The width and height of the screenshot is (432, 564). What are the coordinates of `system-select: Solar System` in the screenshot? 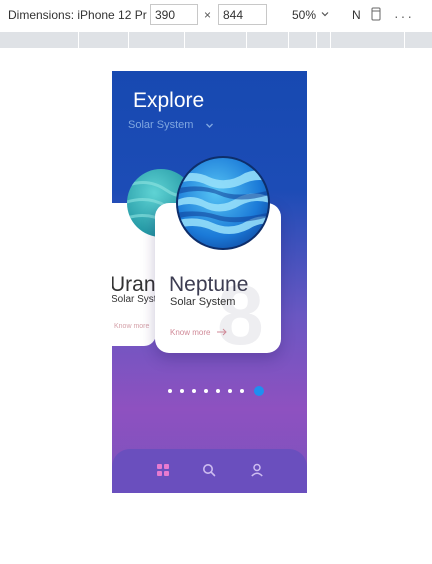 It's located at (160, 125).